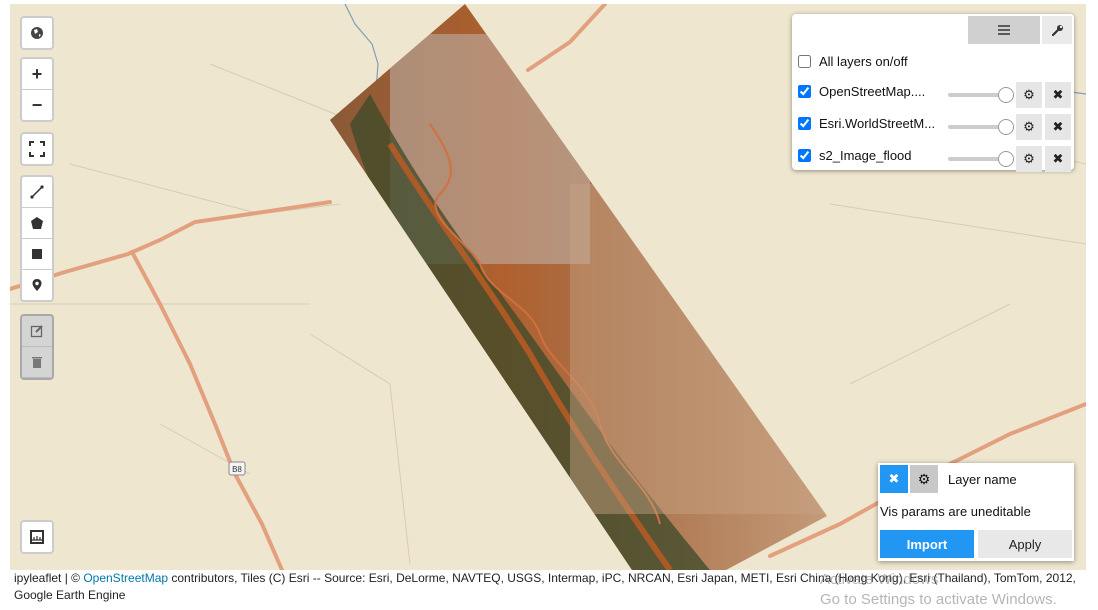 This screenshot has width=1098, height=610. I want to click on measure-button, so click(37, 537).